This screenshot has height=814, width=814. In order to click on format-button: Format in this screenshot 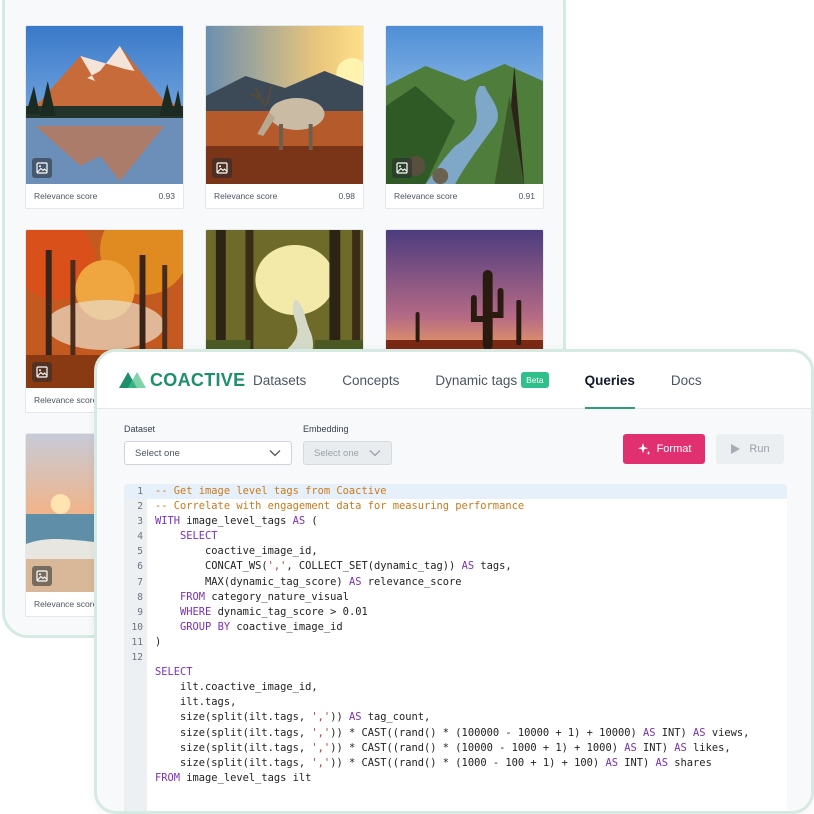, I will do `click(664, 449)`.